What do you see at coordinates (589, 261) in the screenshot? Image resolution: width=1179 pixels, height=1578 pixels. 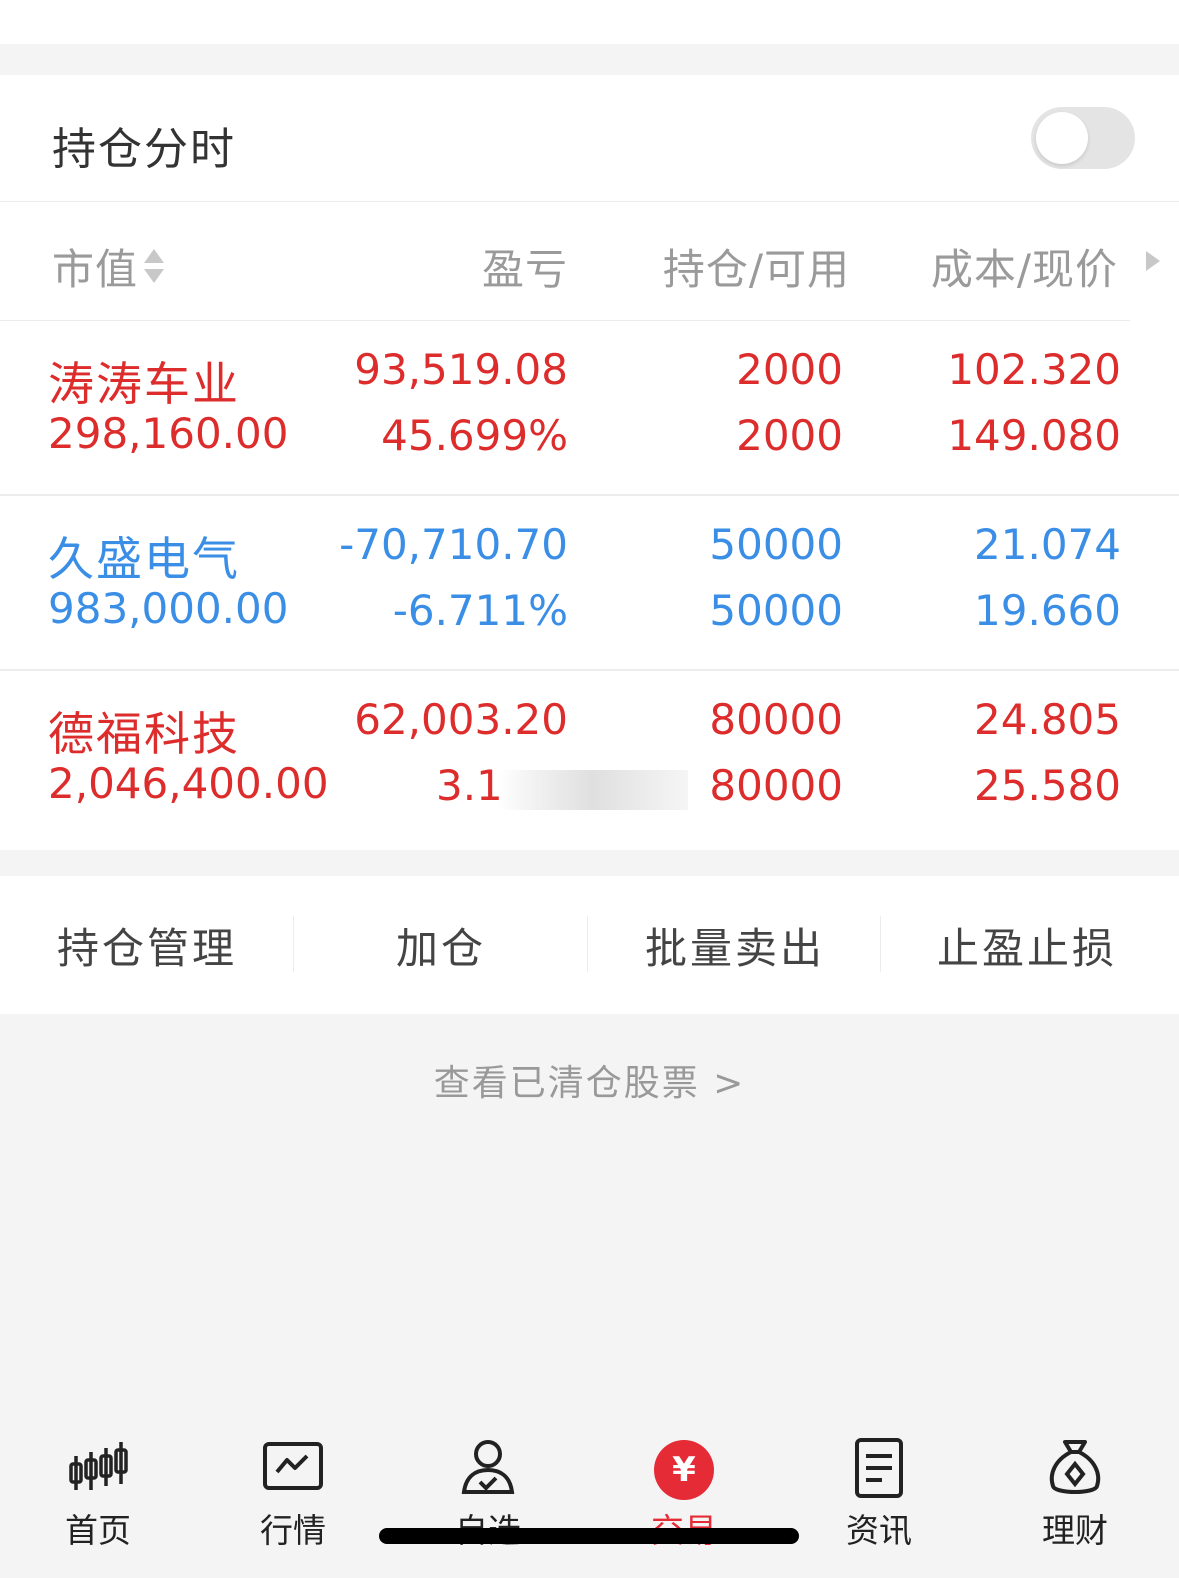 I see `table-header: 市值 盈亏 持仓/可用 成本/现价` at bounding box center [589, 261].